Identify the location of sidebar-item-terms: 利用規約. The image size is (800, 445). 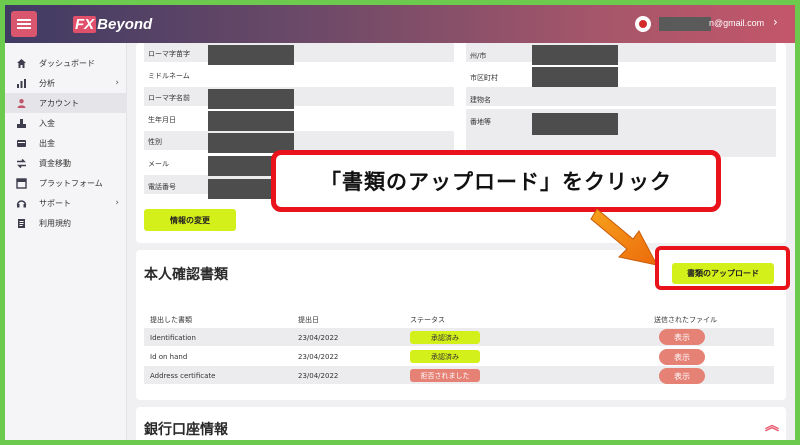
(66, 223).